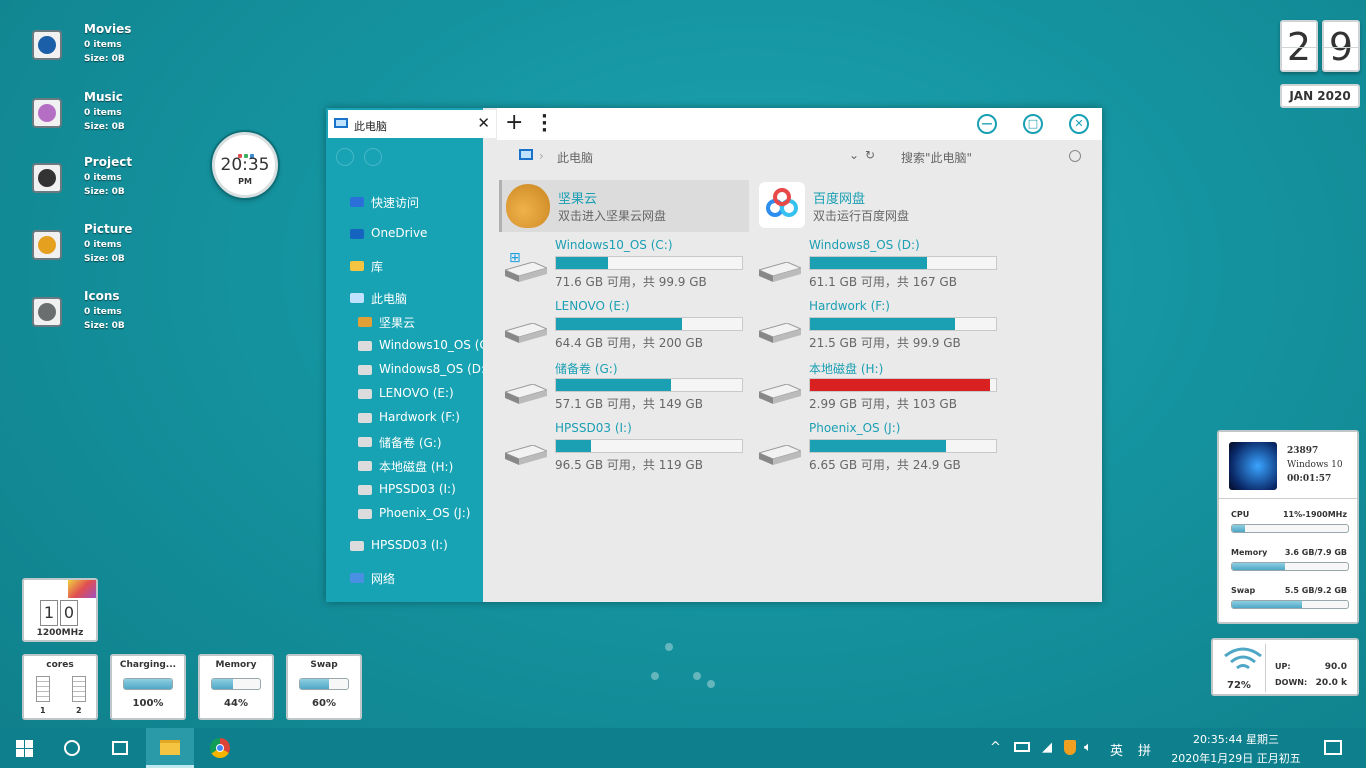 The width and height of the screenshot is (1366, 768). I want to click on cpu-bar, so click(1290, 528).